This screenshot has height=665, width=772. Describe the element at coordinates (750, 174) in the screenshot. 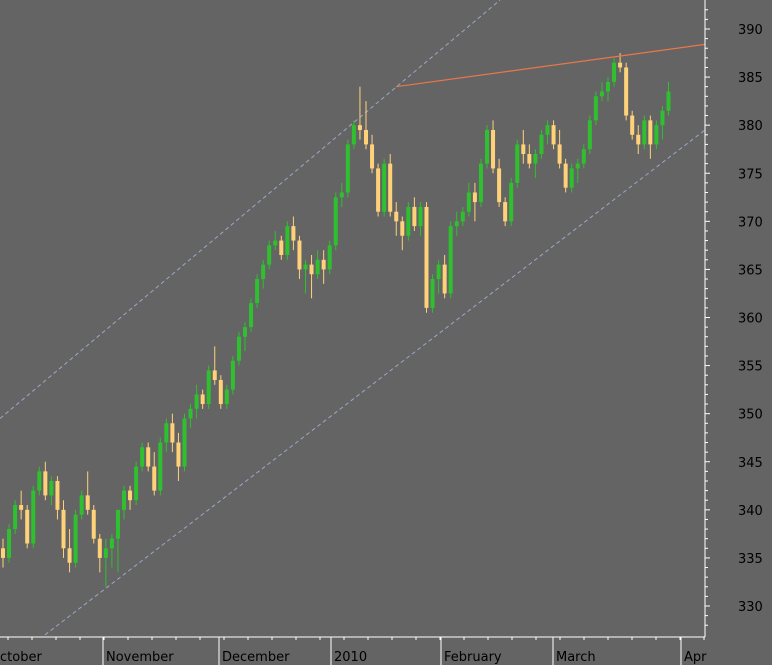

I see `y-tick-label: 375` at that location.